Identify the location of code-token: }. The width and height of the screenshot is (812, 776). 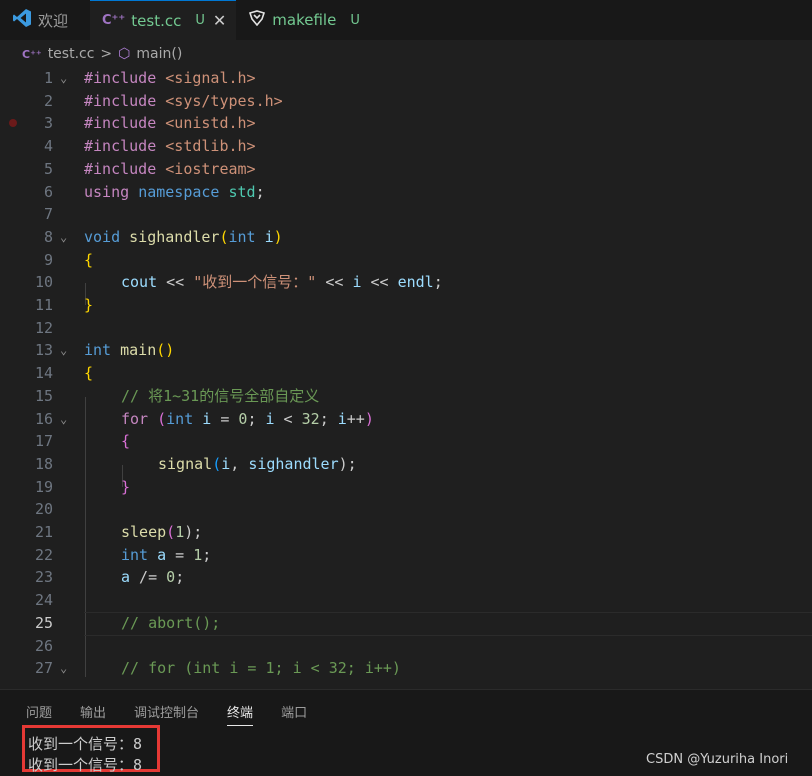
(126, 486).